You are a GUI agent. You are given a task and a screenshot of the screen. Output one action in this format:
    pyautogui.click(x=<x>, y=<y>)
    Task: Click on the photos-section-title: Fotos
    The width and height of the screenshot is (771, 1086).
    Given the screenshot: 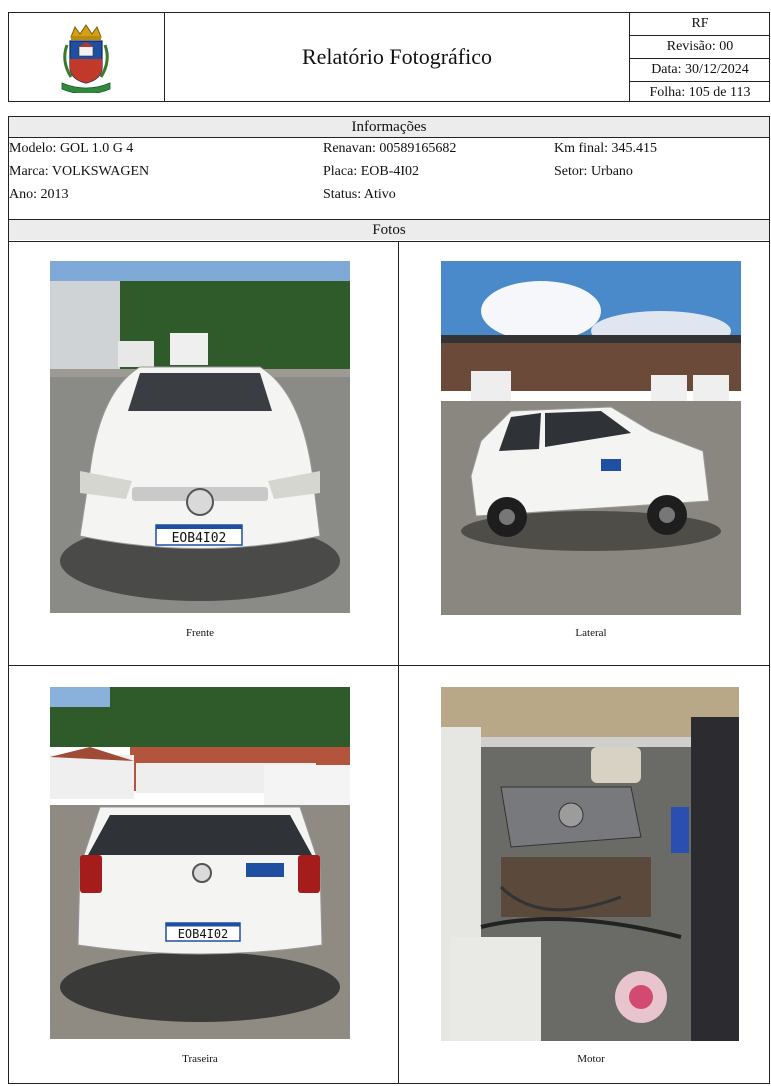 What is the action you would take?
    pyautogui.click(x=389, y=229)
    